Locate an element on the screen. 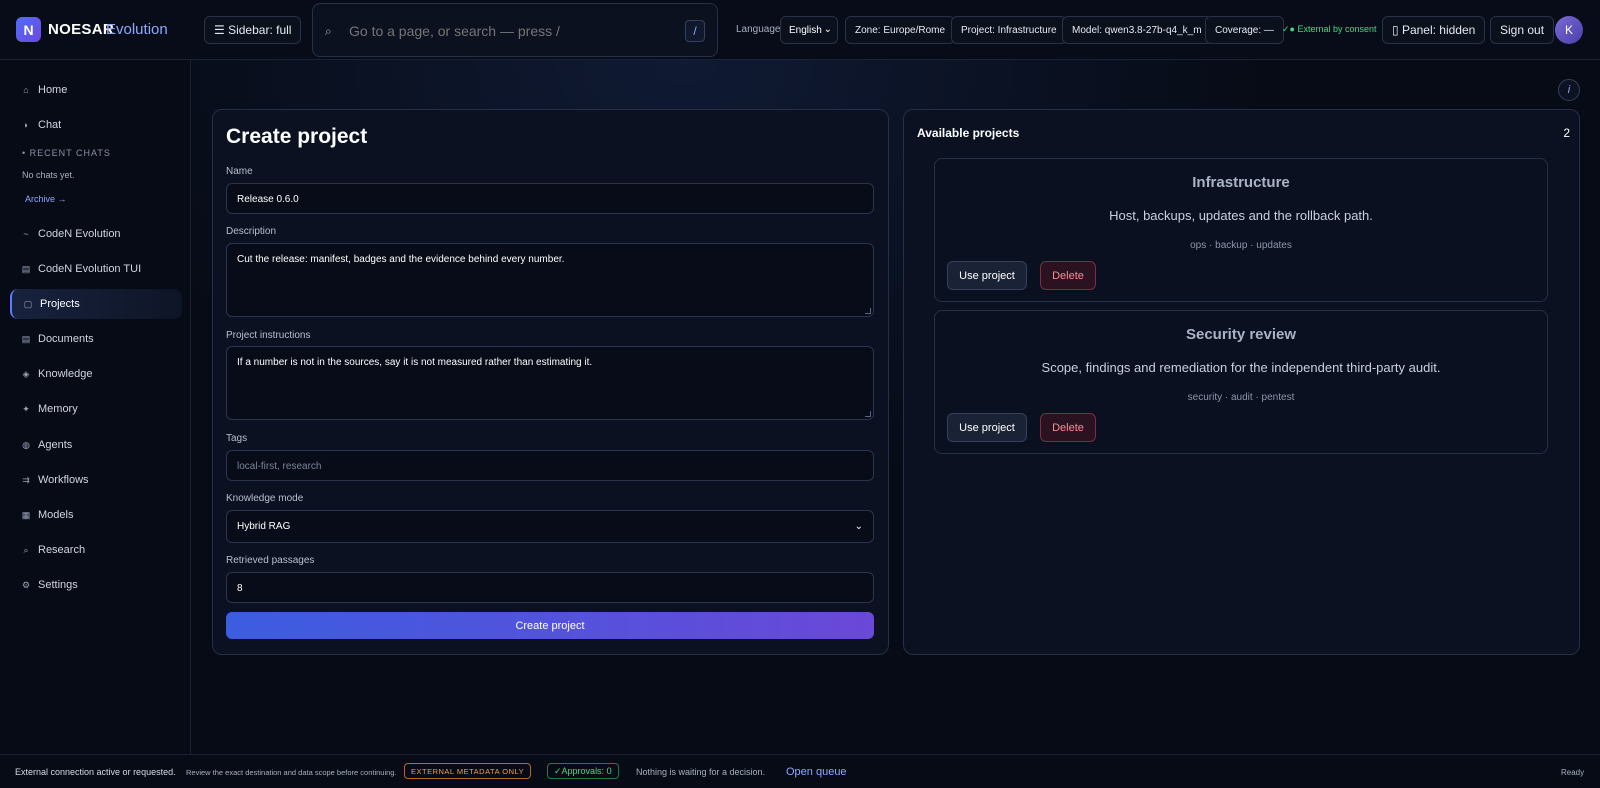 The image size is (1600, 788). ready-status: Ready is located at coordinates (1573, 772).